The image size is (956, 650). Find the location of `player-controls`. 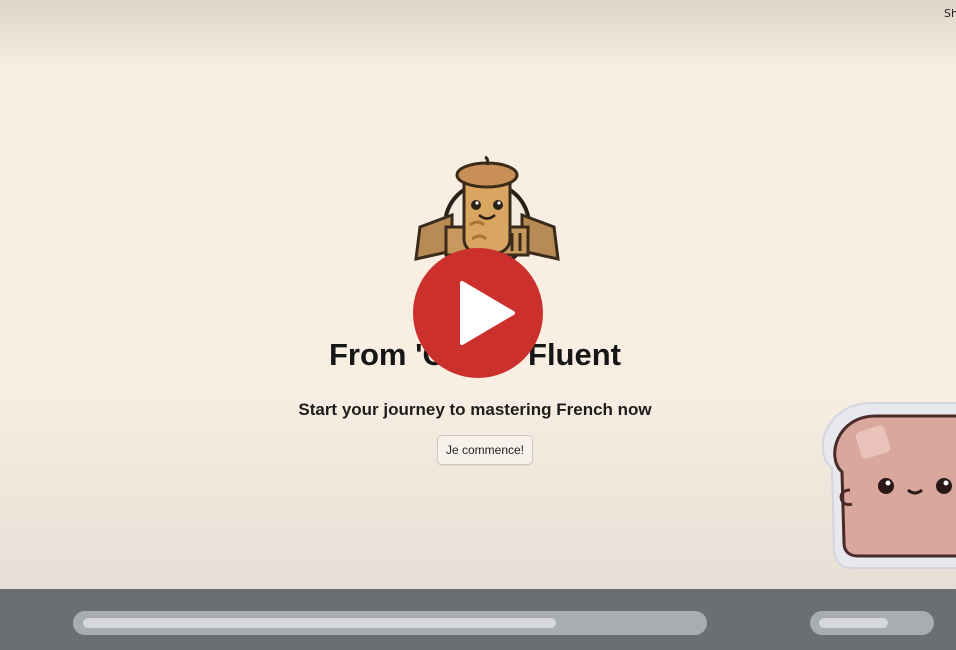

player-controls is located at coordinates (478, 619).